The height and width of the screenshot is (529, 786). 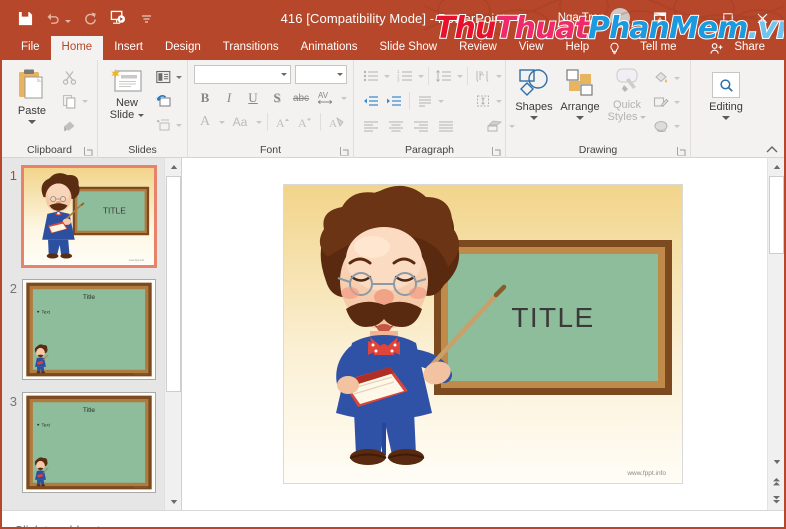 What do you see at coordinates (775, 334) in the screenshot?
I see `slide-scrollbar` at bounding box center [775, 334].